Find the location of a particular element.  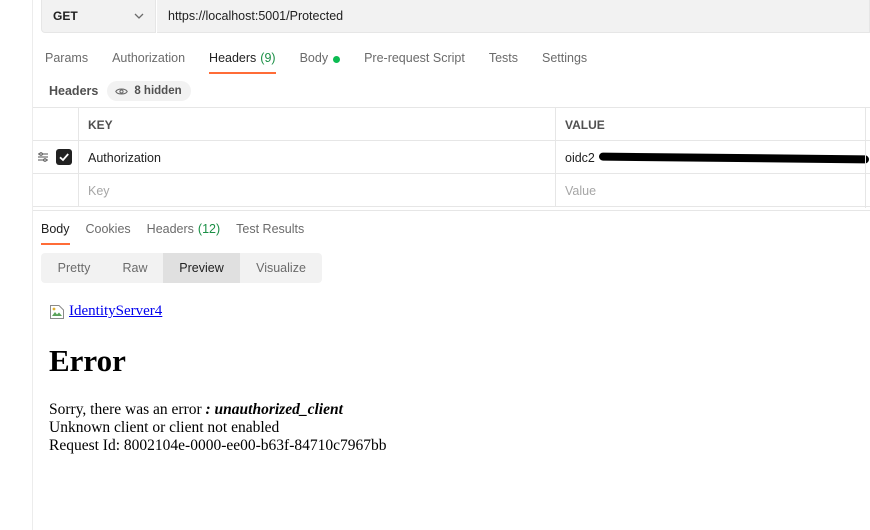

tab-tests: Tests is located at coordinates (503, 61).